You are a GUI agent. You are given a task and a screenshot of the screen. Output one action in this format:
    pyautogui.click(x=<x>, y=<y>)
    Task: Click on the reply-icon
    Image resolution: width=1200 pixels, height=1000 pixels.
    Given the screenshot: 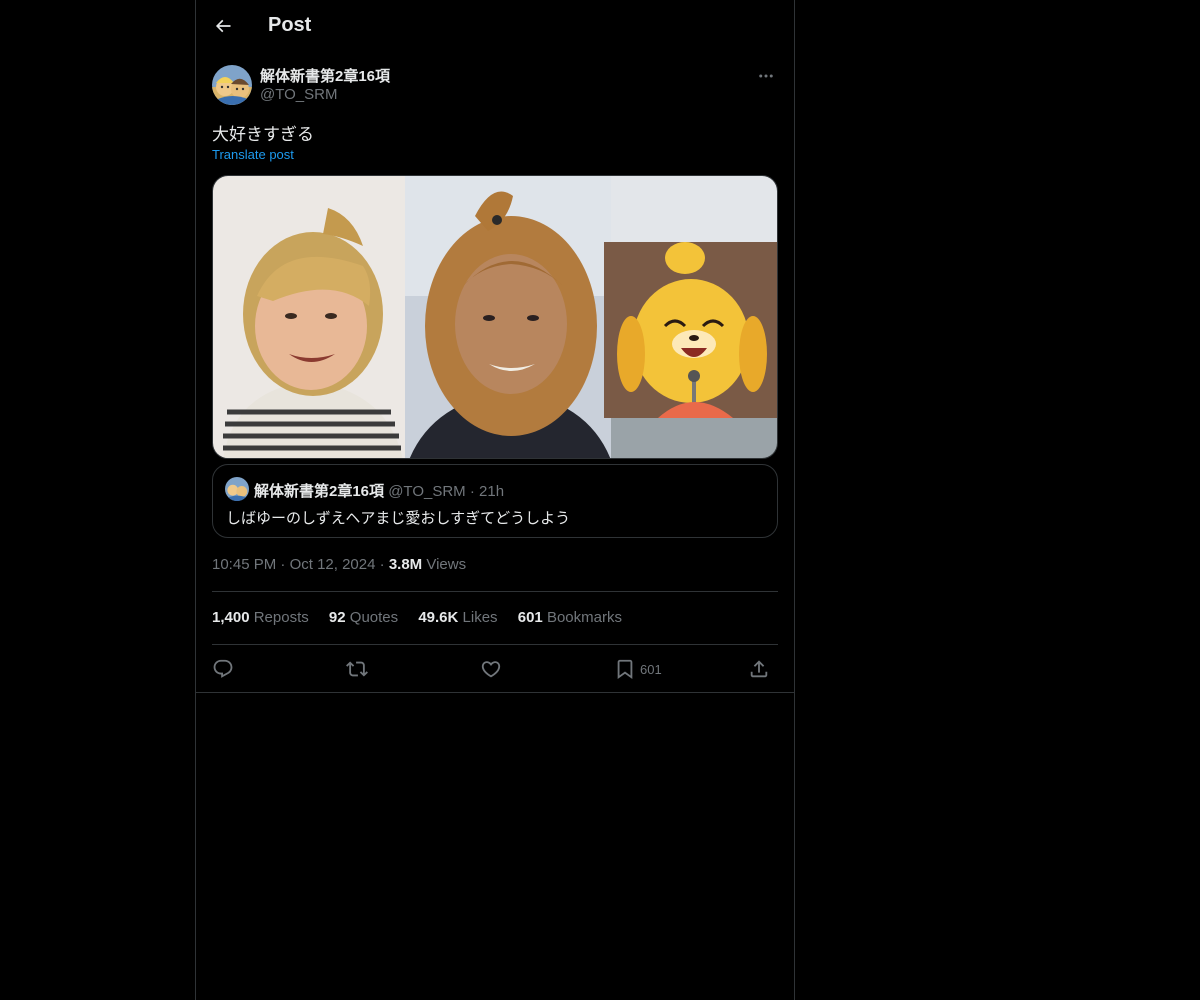 What is the action you would take?
    pyautogui.click(x=223, y=668)
    